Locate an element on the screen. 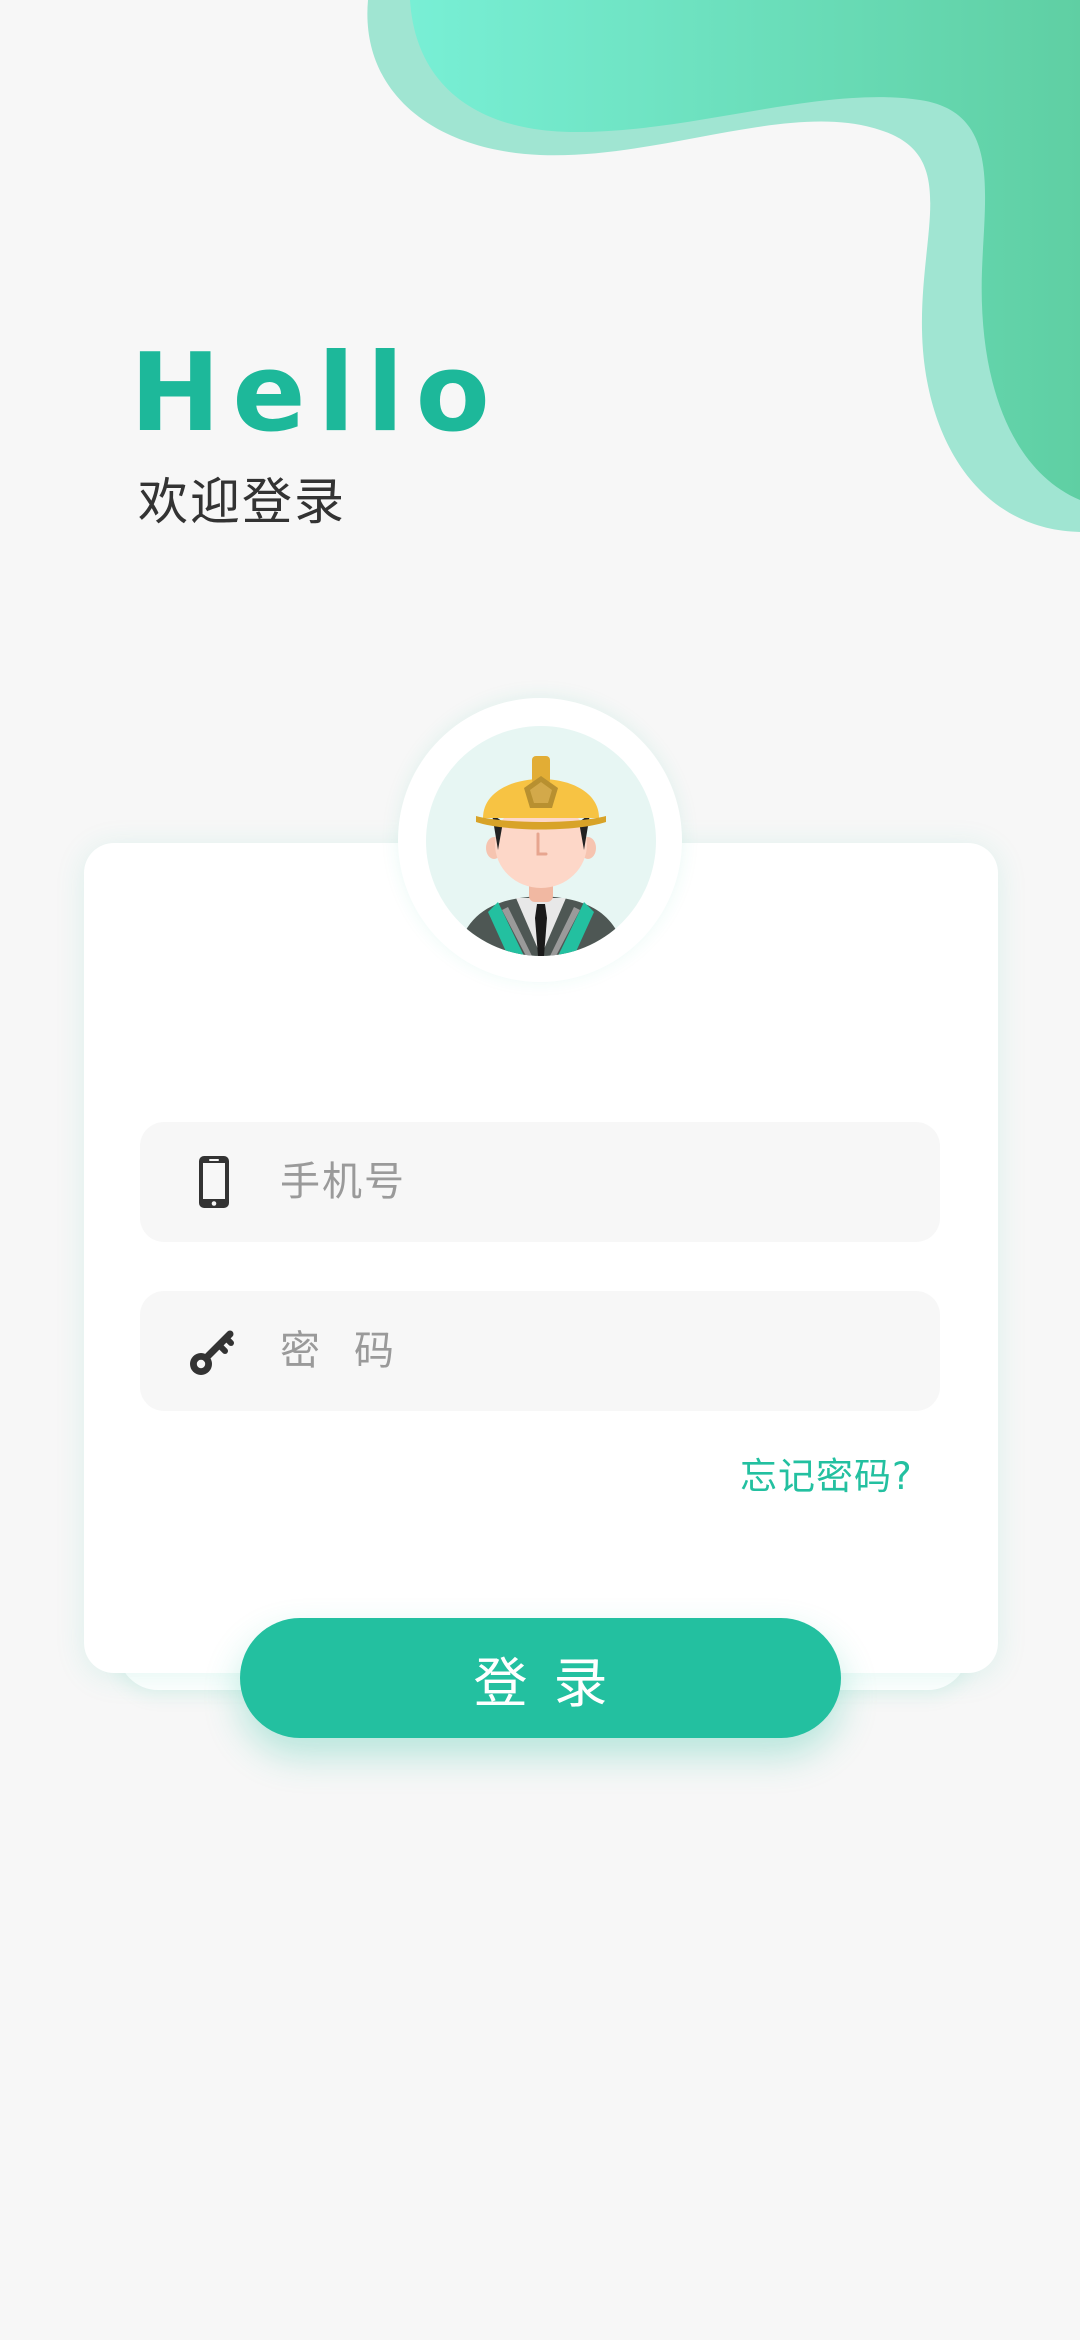 Image resolution: width=1080 pixels, height=2340 pixels. forgot-password-link: 忘记密码? is located at coordinates (826, 1473).